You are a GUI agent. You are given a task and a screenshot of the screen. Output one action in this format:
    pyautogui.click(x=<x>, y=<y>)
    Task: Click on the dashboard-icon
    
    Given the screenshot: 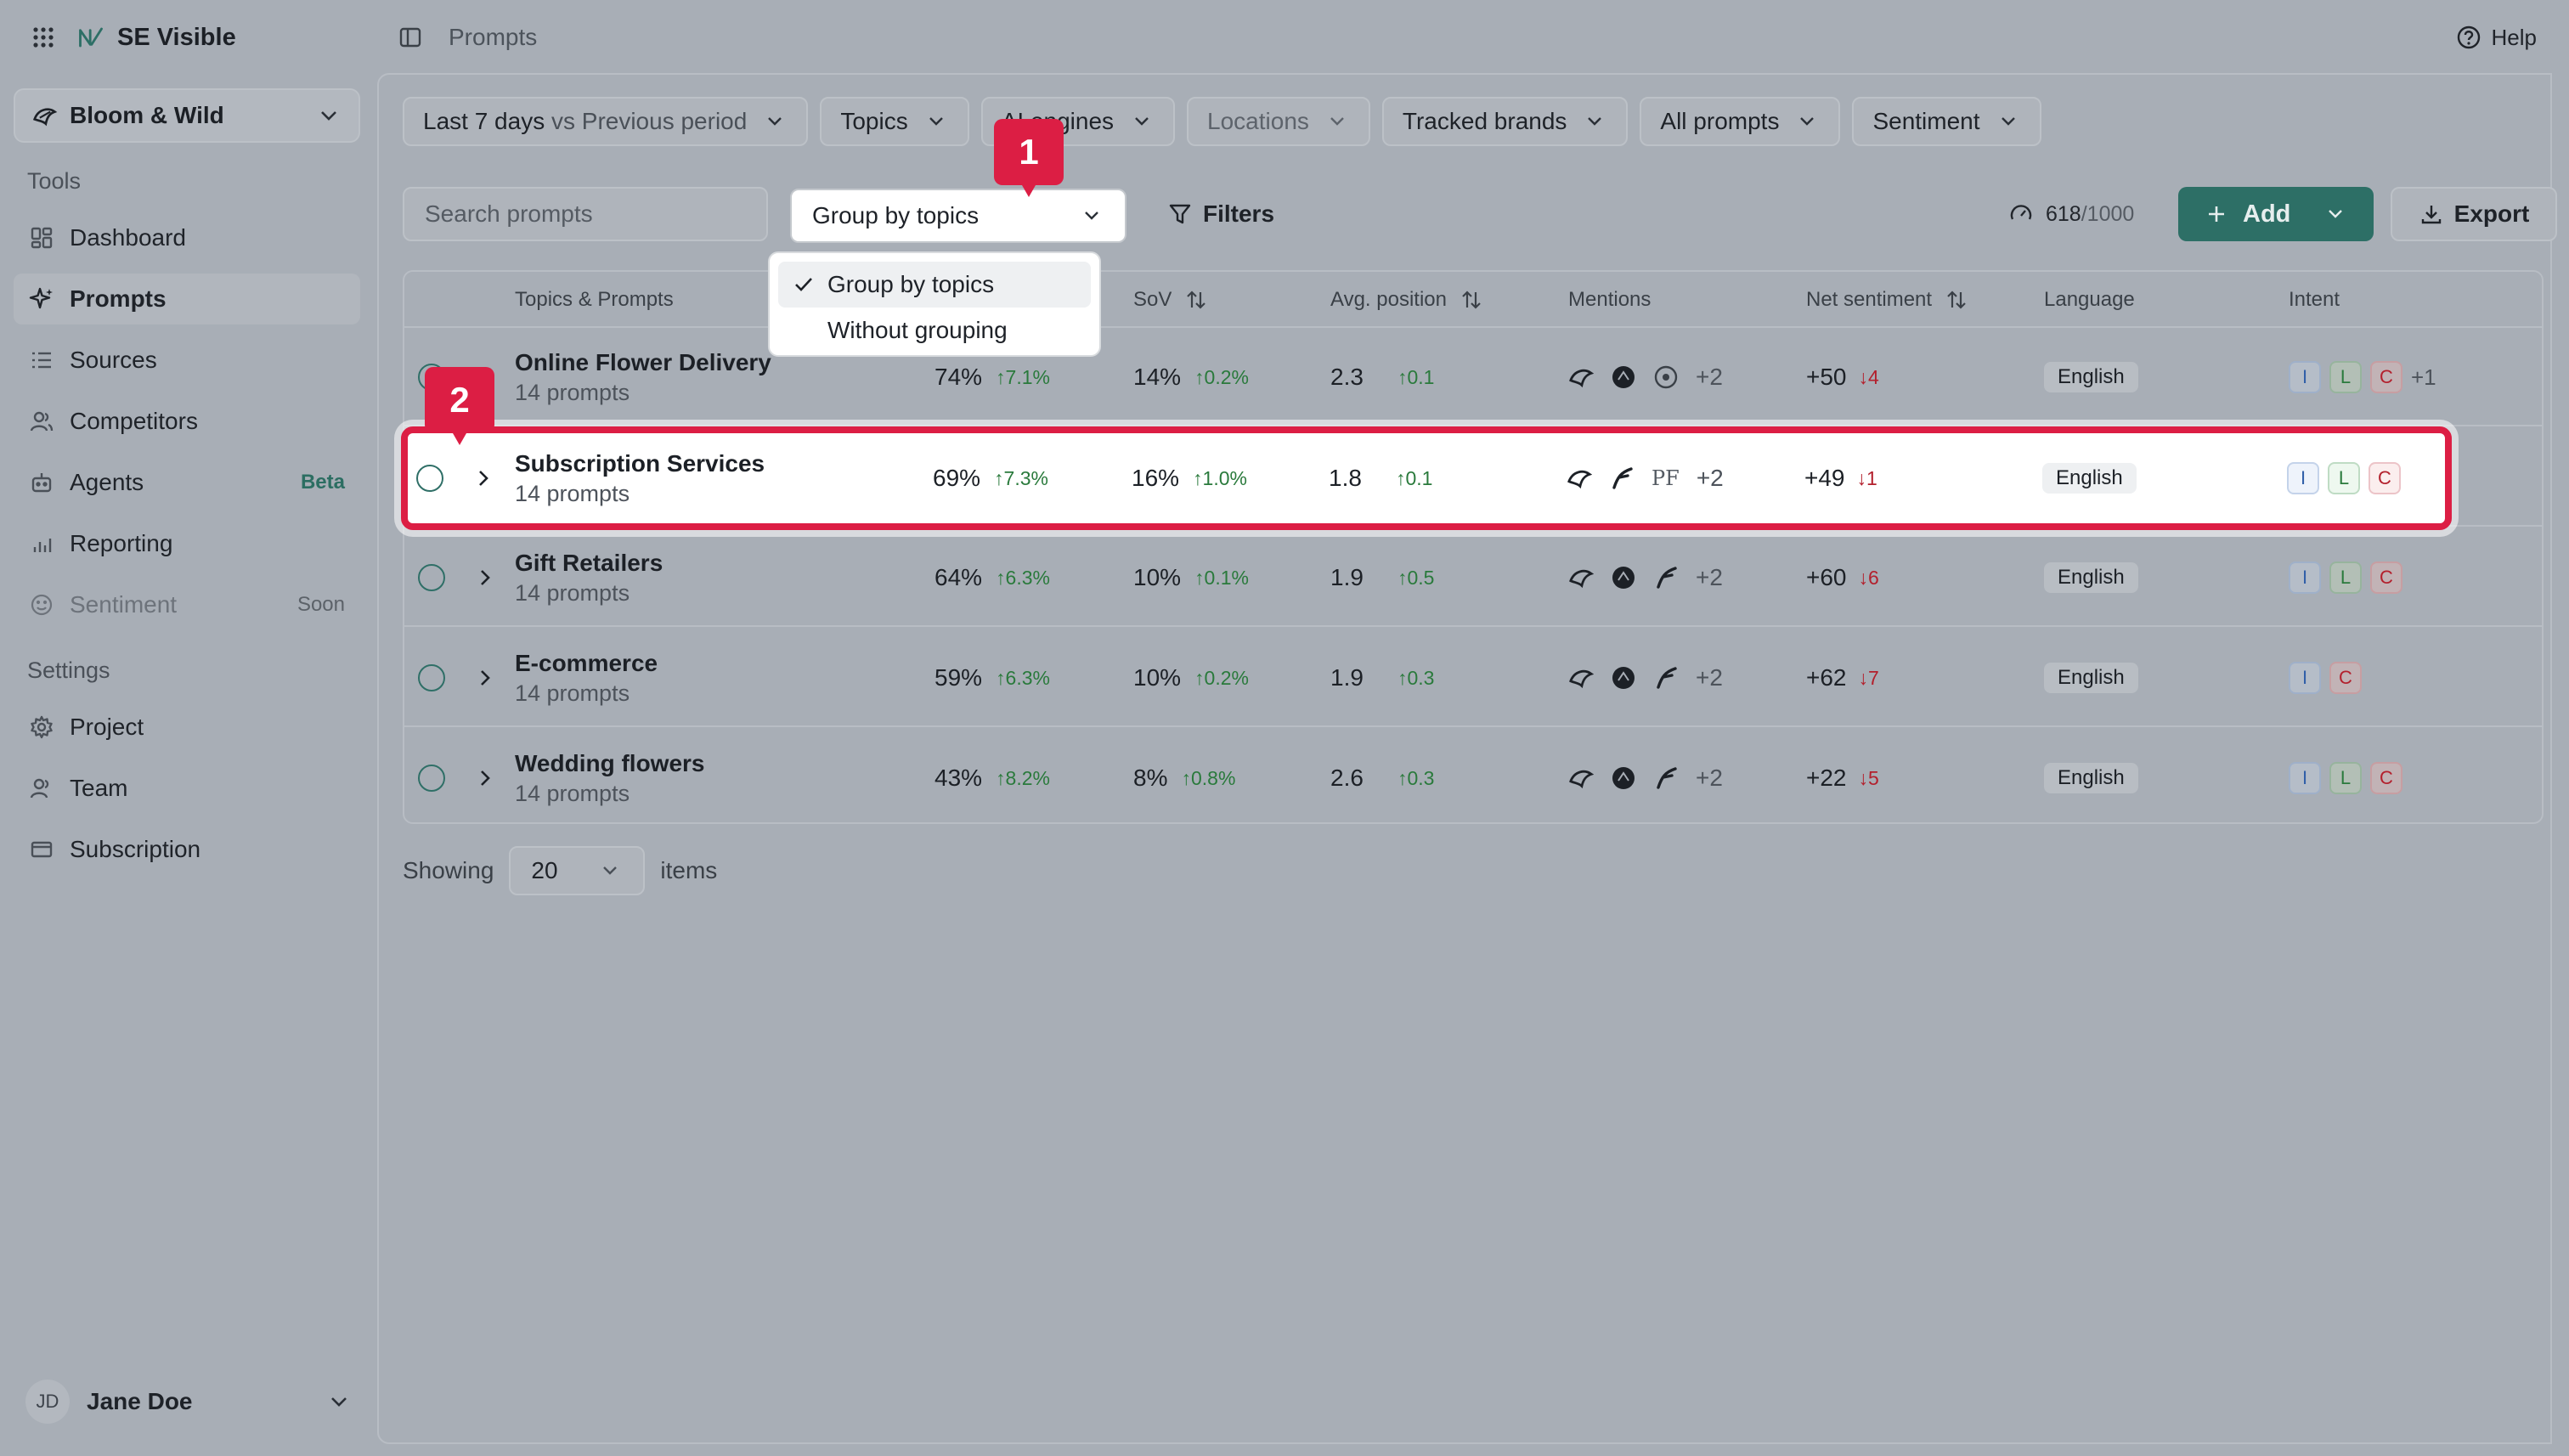 What is the action you would take?
    pyautogui.click(x=41, y=238)
    